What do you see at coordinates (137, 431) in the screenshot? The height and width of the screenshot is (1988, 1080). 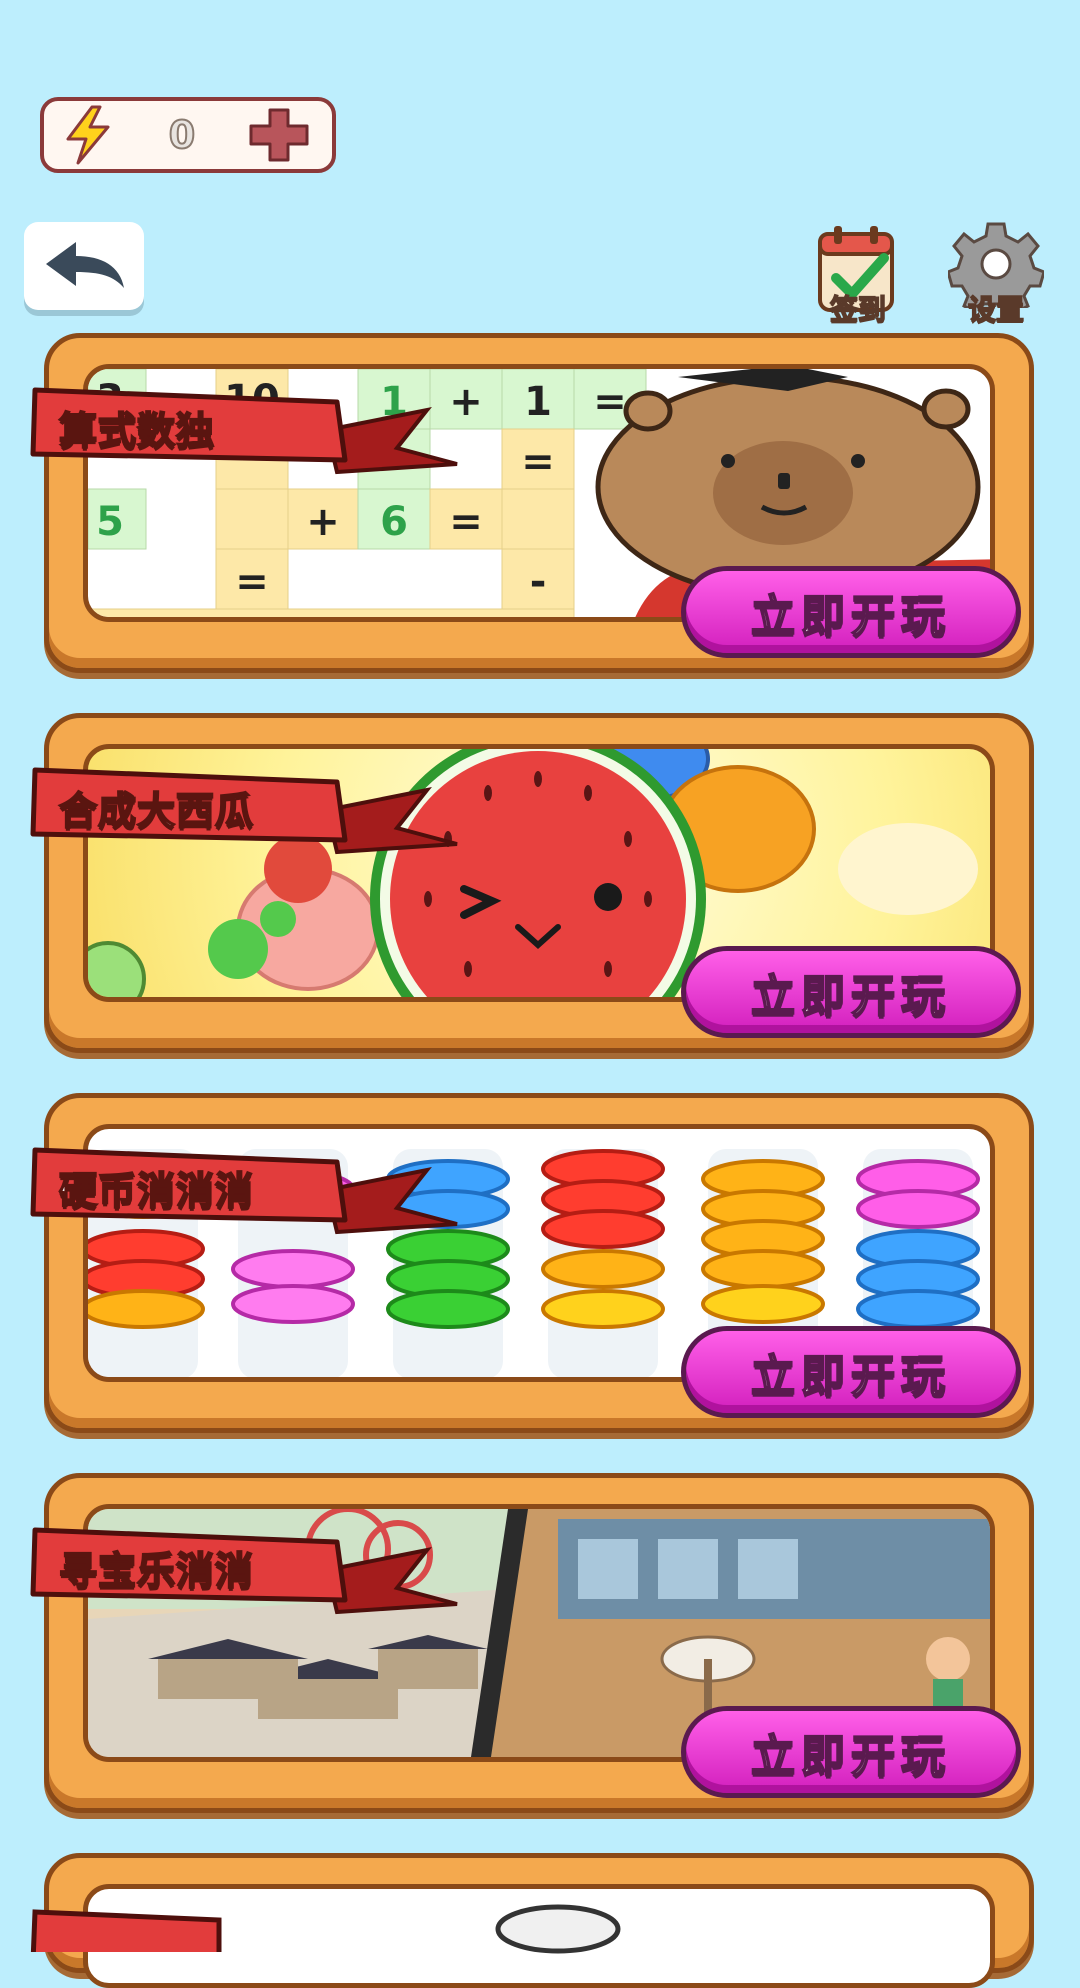 I see `game-title: 算式数独` at bounding box center [137, 431].